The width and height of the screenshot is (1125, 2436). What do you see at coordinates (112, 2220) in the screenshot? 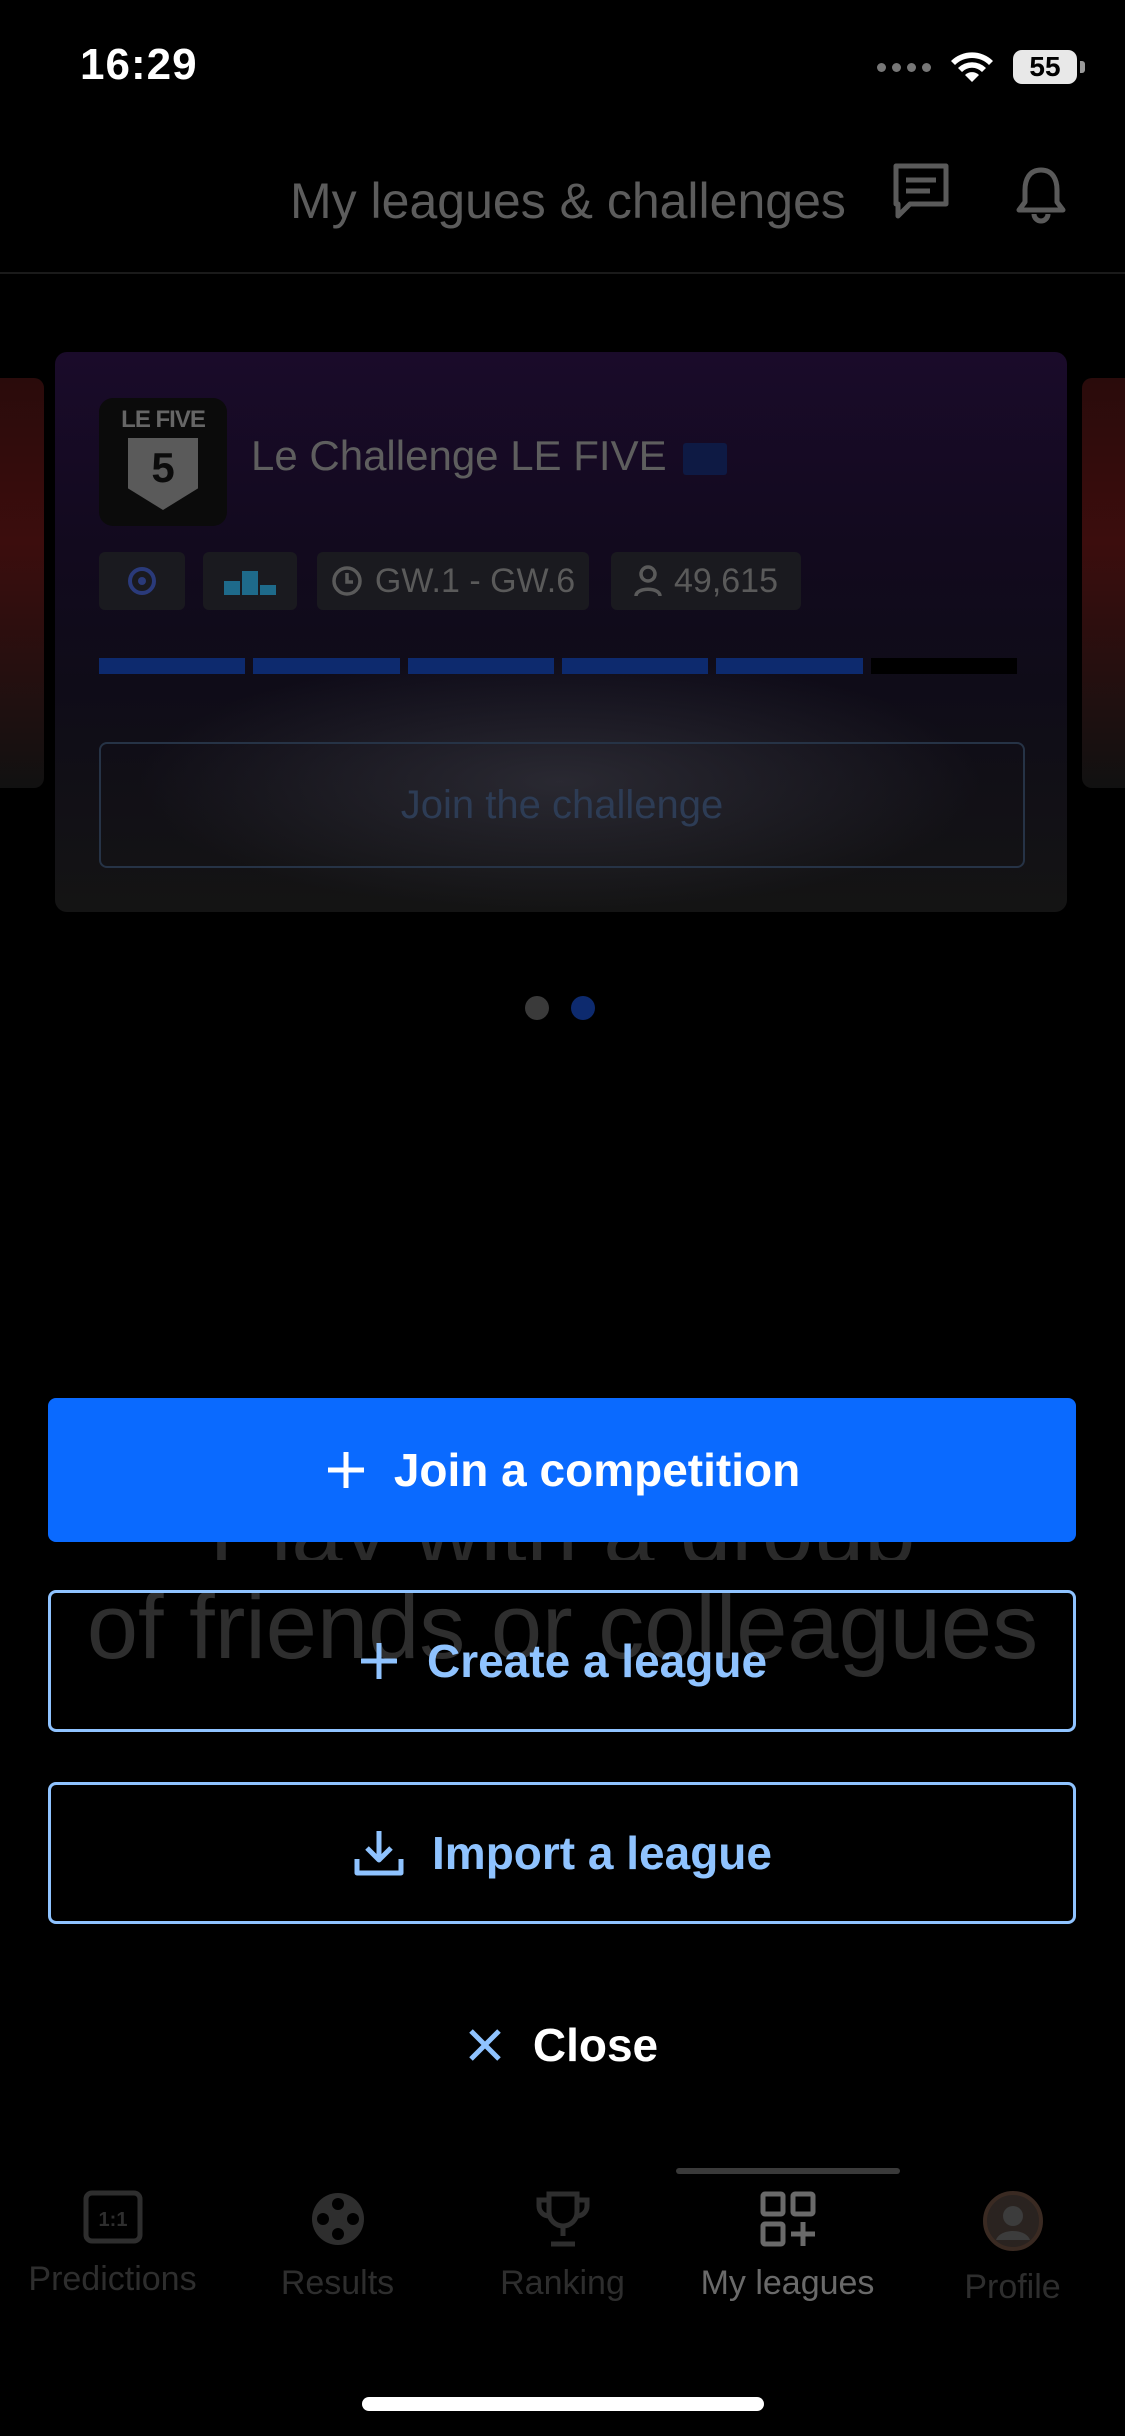
I see `svg-text: 1:1` at bounding box center [112, 2220].